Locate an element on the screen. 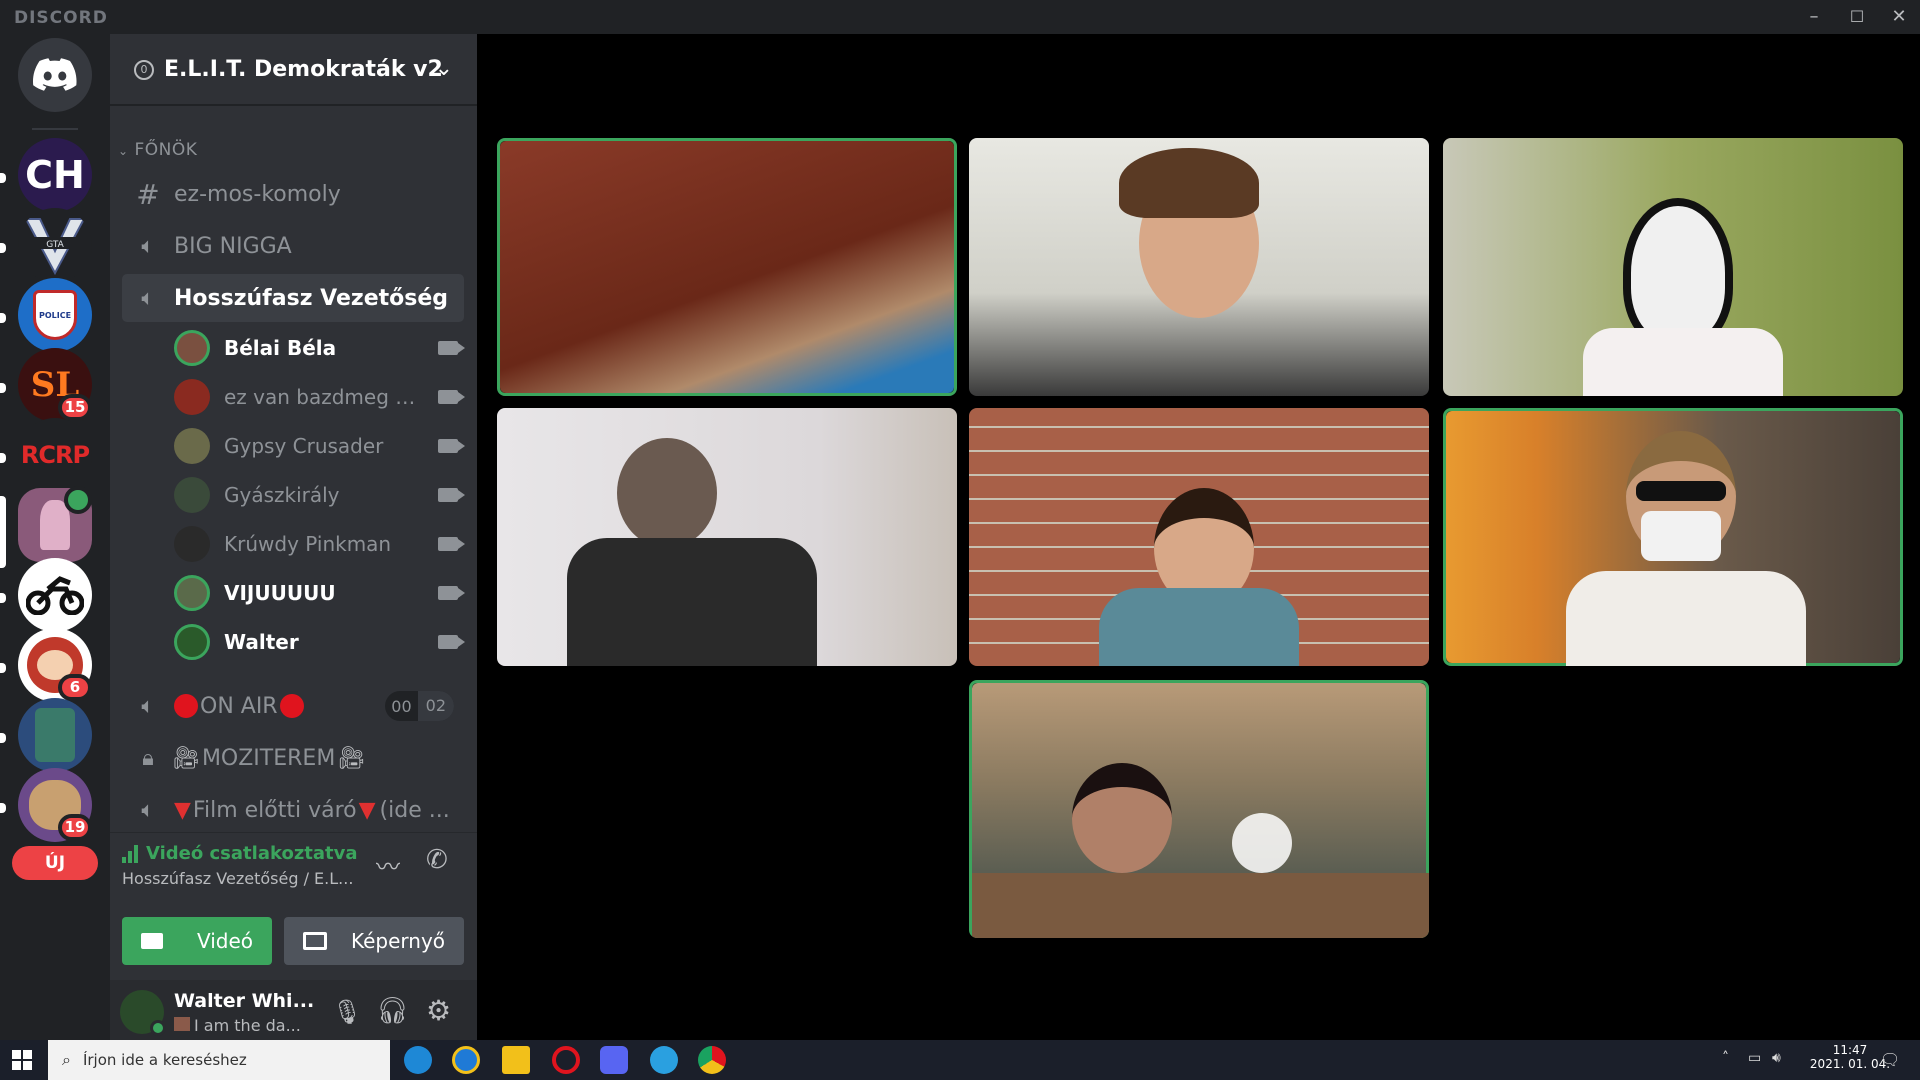 The height and width of the screenshot is (1080, 1920). close-button: ✕ is located at coordinates (1899, 17).